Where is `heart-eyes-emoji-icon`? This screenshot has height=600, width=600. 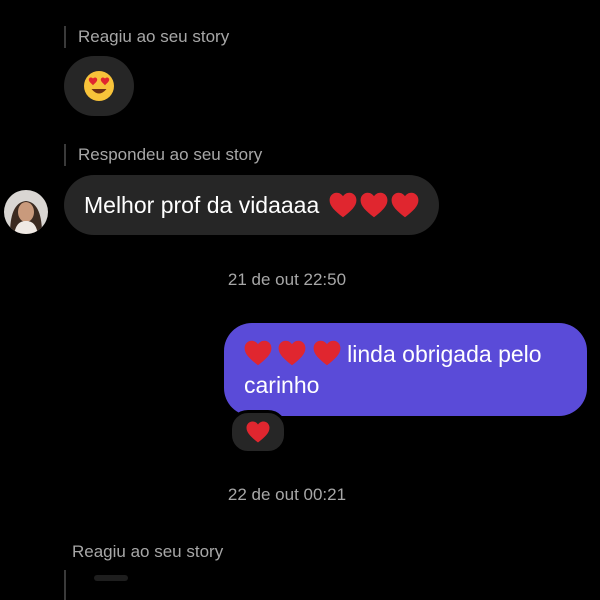
heart-eyes-emoji-icon is located at coordinates (99, 86).